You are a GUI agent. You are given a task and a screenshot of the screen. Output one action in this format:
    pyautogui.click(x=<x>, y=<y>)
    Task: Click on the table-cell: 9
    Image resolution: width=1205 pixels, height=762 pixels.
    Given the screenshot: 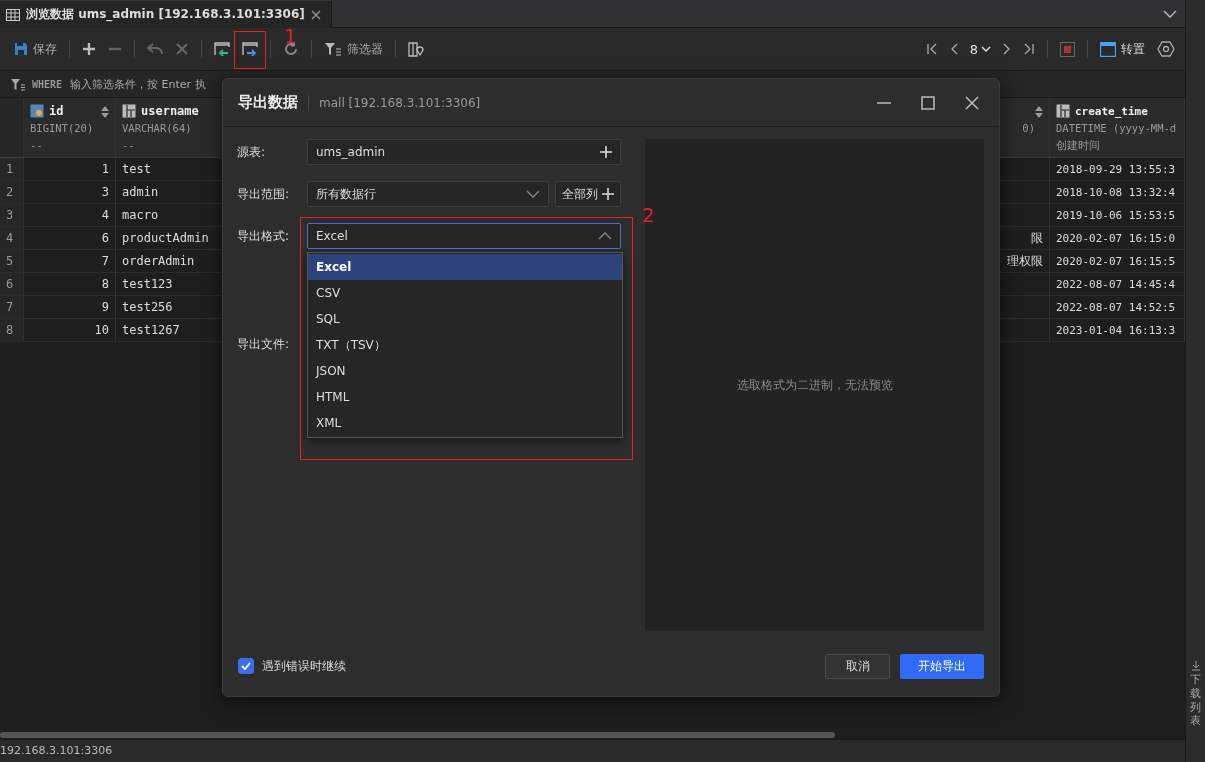 What is the action you would take?
    pyautogui.click(x=70, y=307)
    